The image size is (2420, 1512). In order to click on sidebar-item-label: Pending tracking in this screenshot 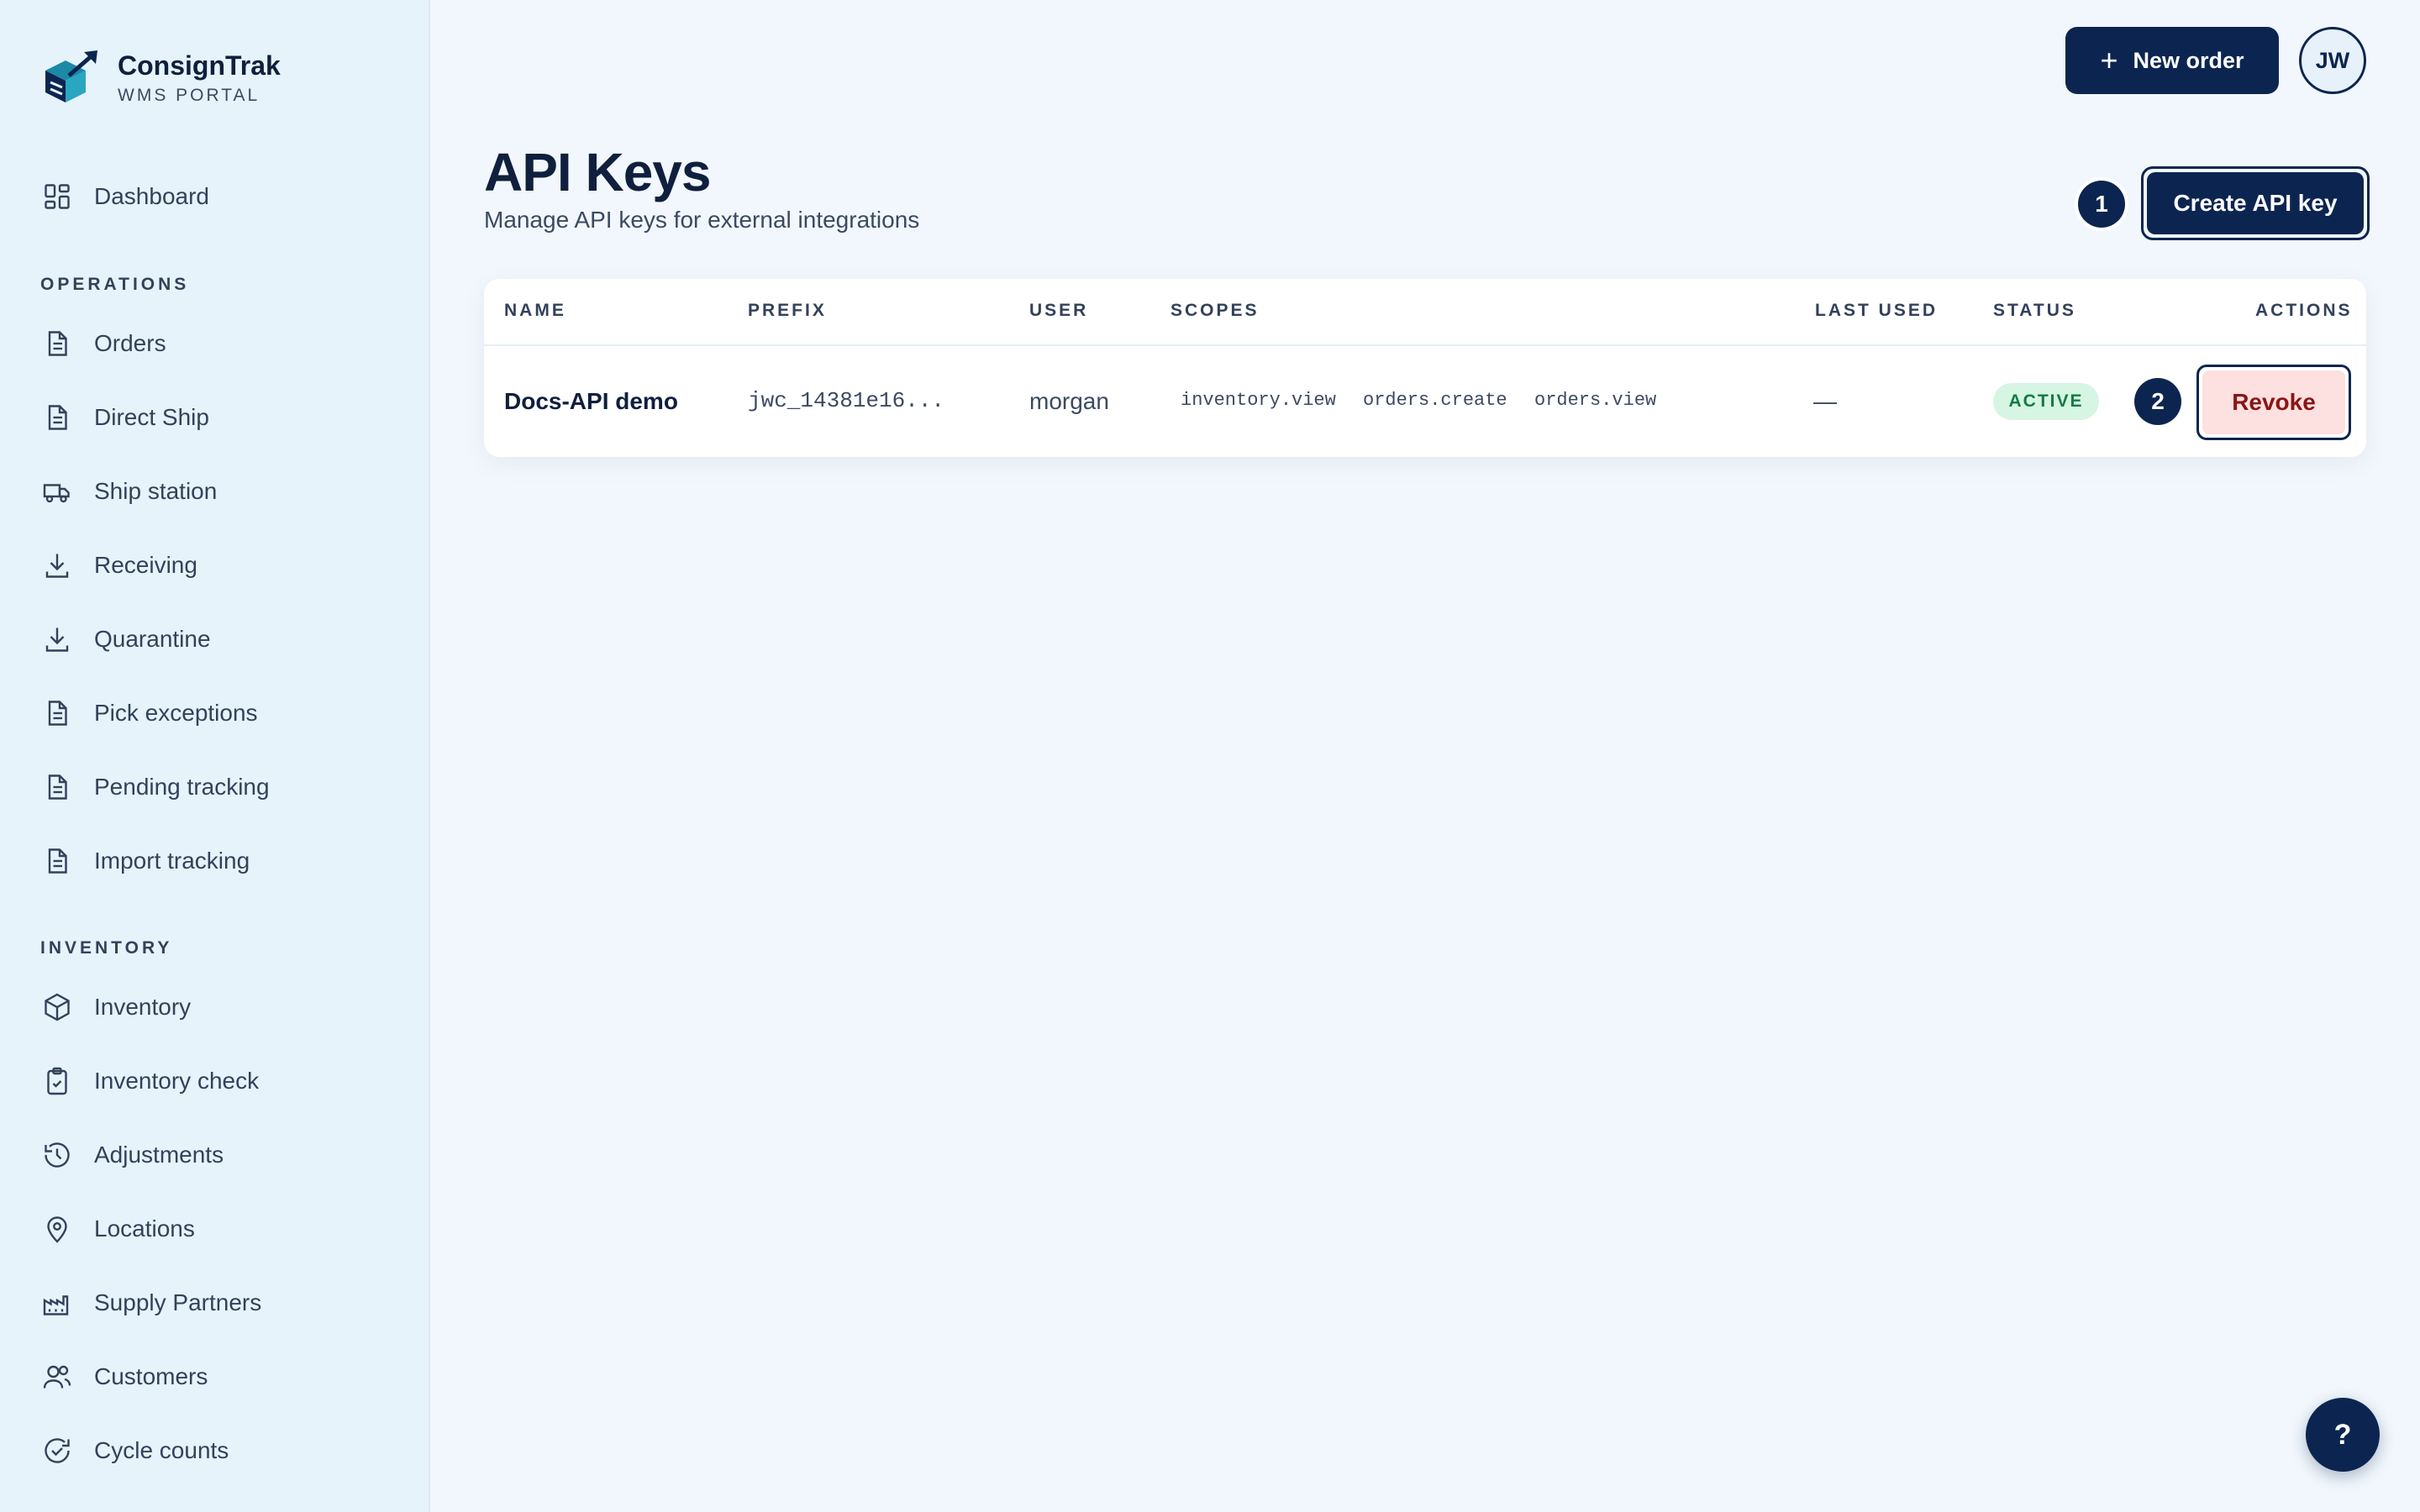, I will do `click(182, 787)`.